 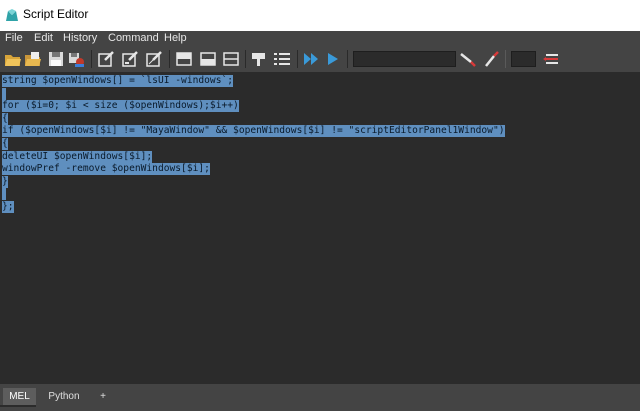 I want to click on code-line: };, so click(x=8, y=207).